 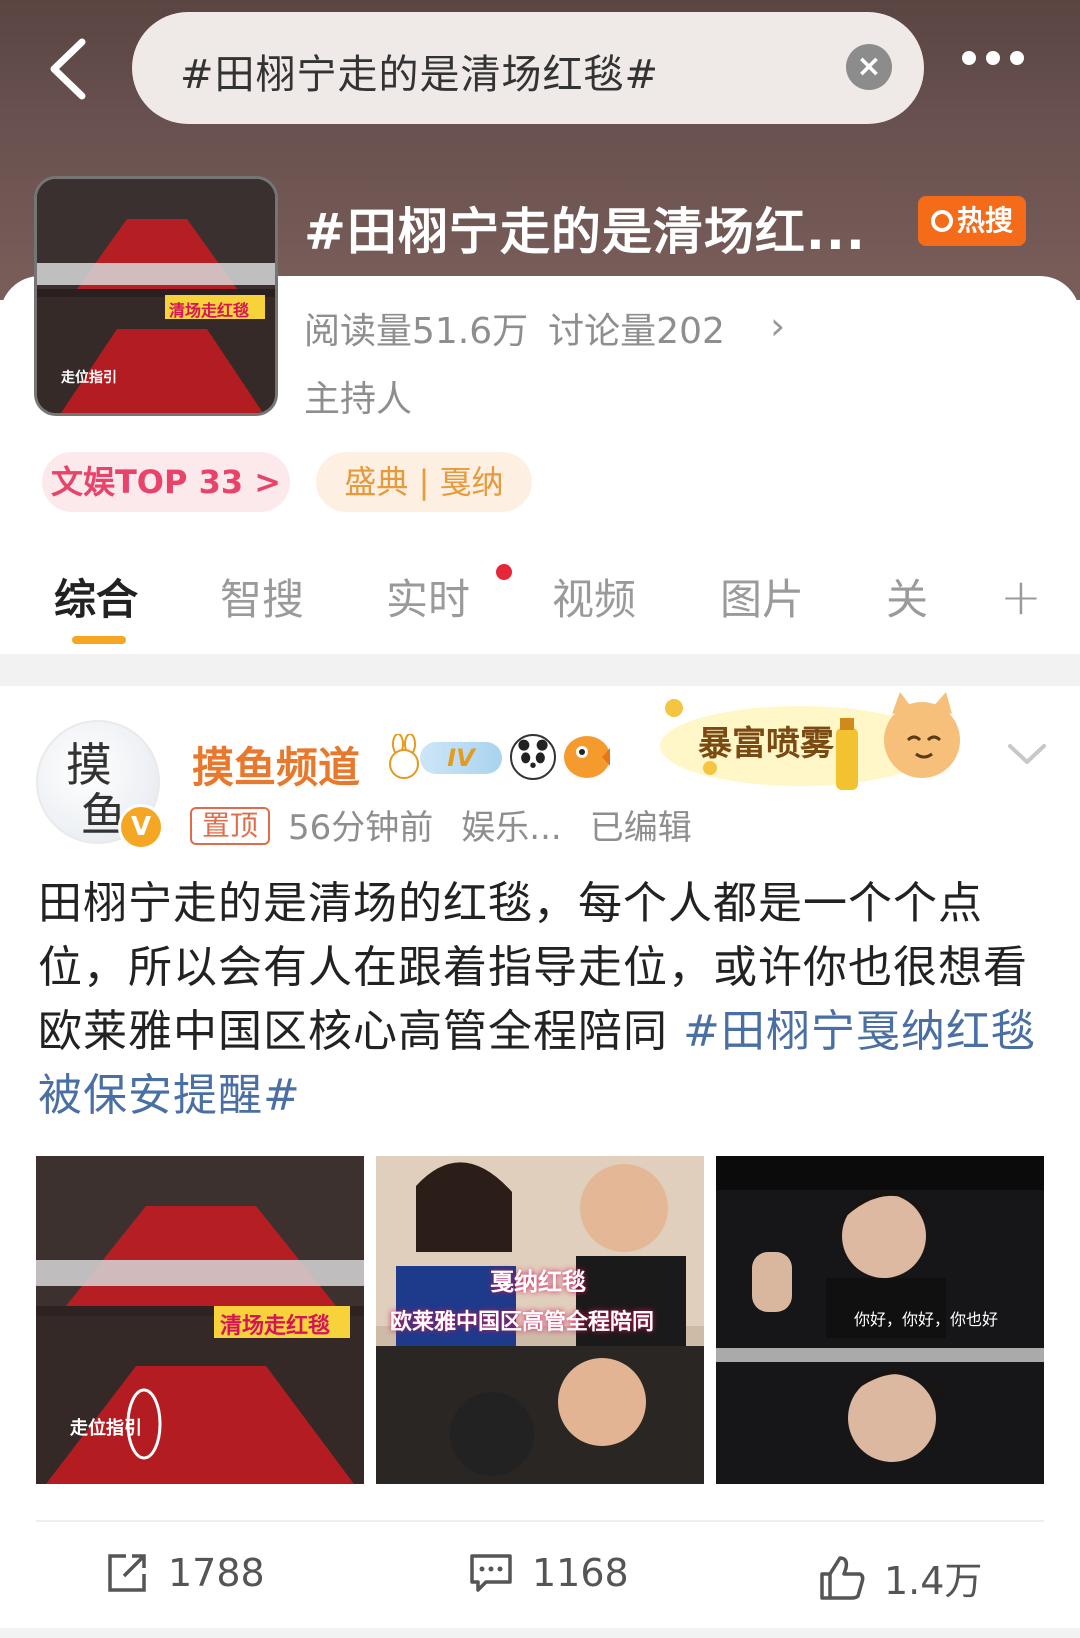 I want to click on pinned-badge: 置顶, so click(x=230, y=826).